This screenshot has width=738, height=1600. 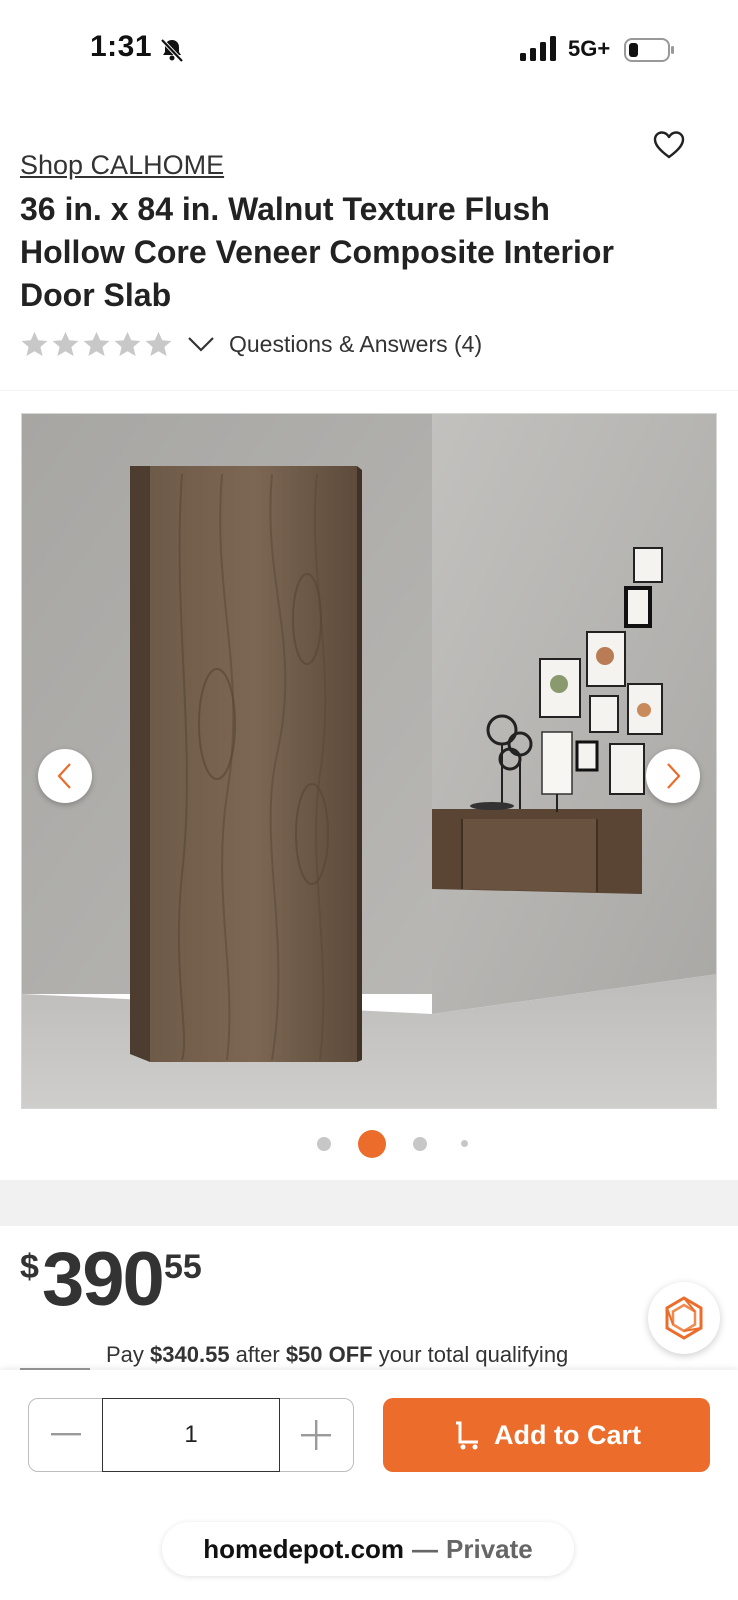 I want to click on price-cents: 55, so click(x=183, y=1267).